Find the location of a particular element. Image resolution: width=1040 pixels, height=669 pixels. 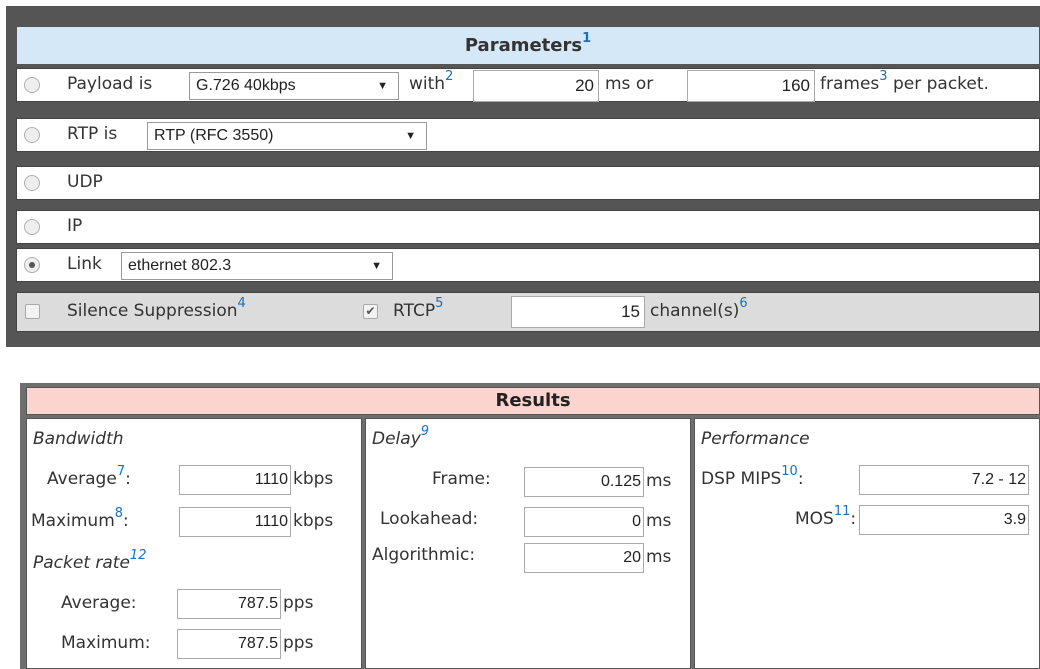

packet-rate-maximum-unit: pps is located at coordinates (298, 643).